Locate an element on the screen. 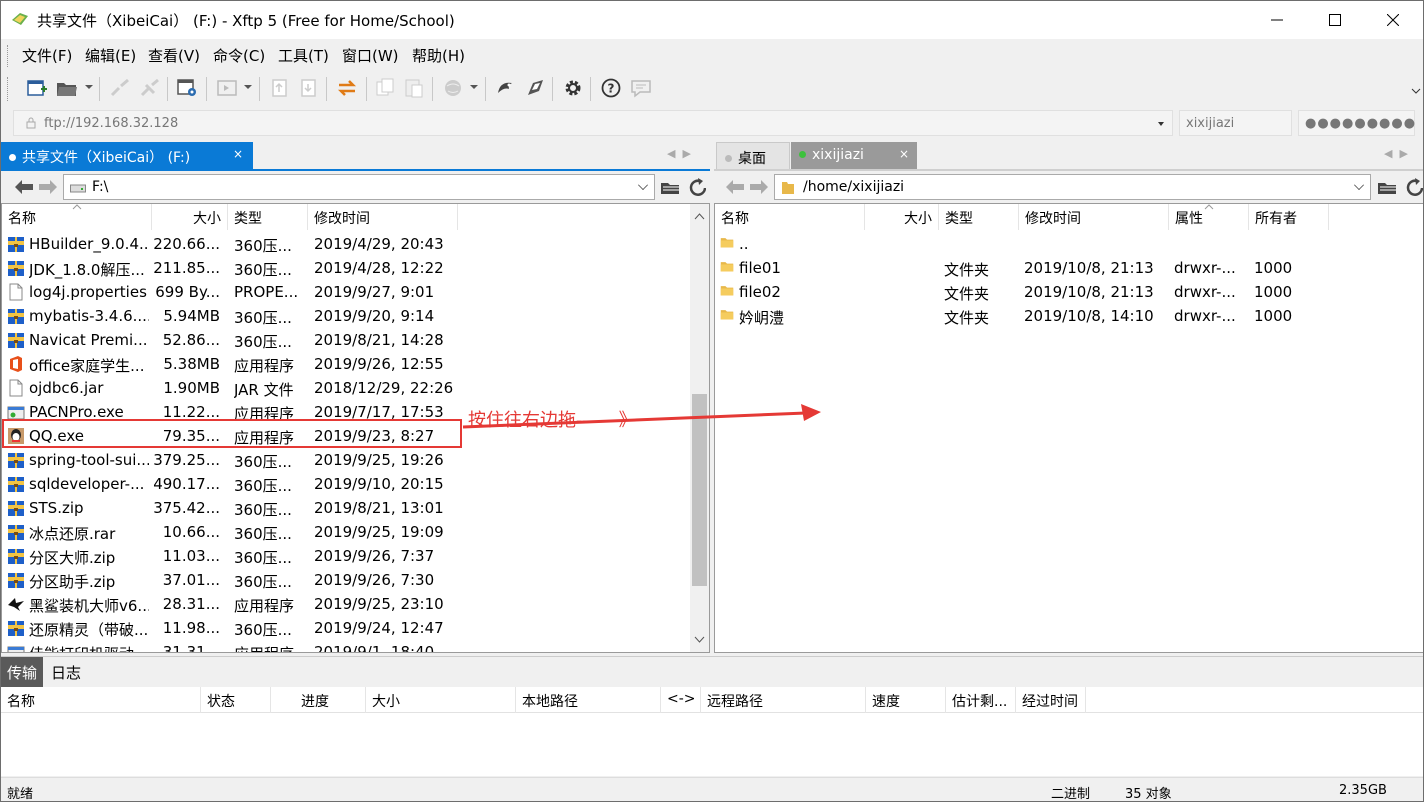 This screenshot has height=802, width=1424. xftp-new-icon is located at coordinates (535, 88).